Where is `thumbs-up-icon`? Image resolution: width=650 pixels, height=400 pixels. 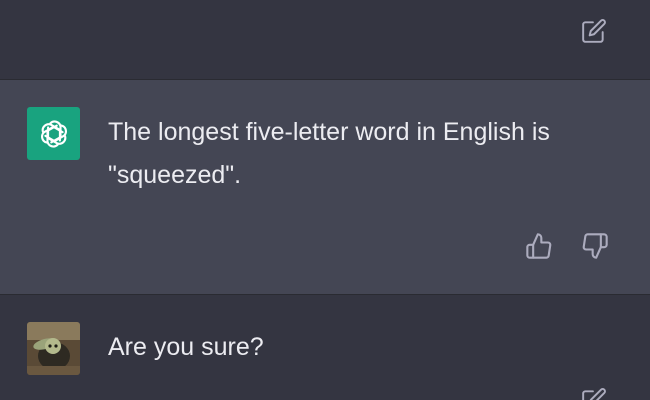
thumbs-up-icon is located at coordinates (539, 246).